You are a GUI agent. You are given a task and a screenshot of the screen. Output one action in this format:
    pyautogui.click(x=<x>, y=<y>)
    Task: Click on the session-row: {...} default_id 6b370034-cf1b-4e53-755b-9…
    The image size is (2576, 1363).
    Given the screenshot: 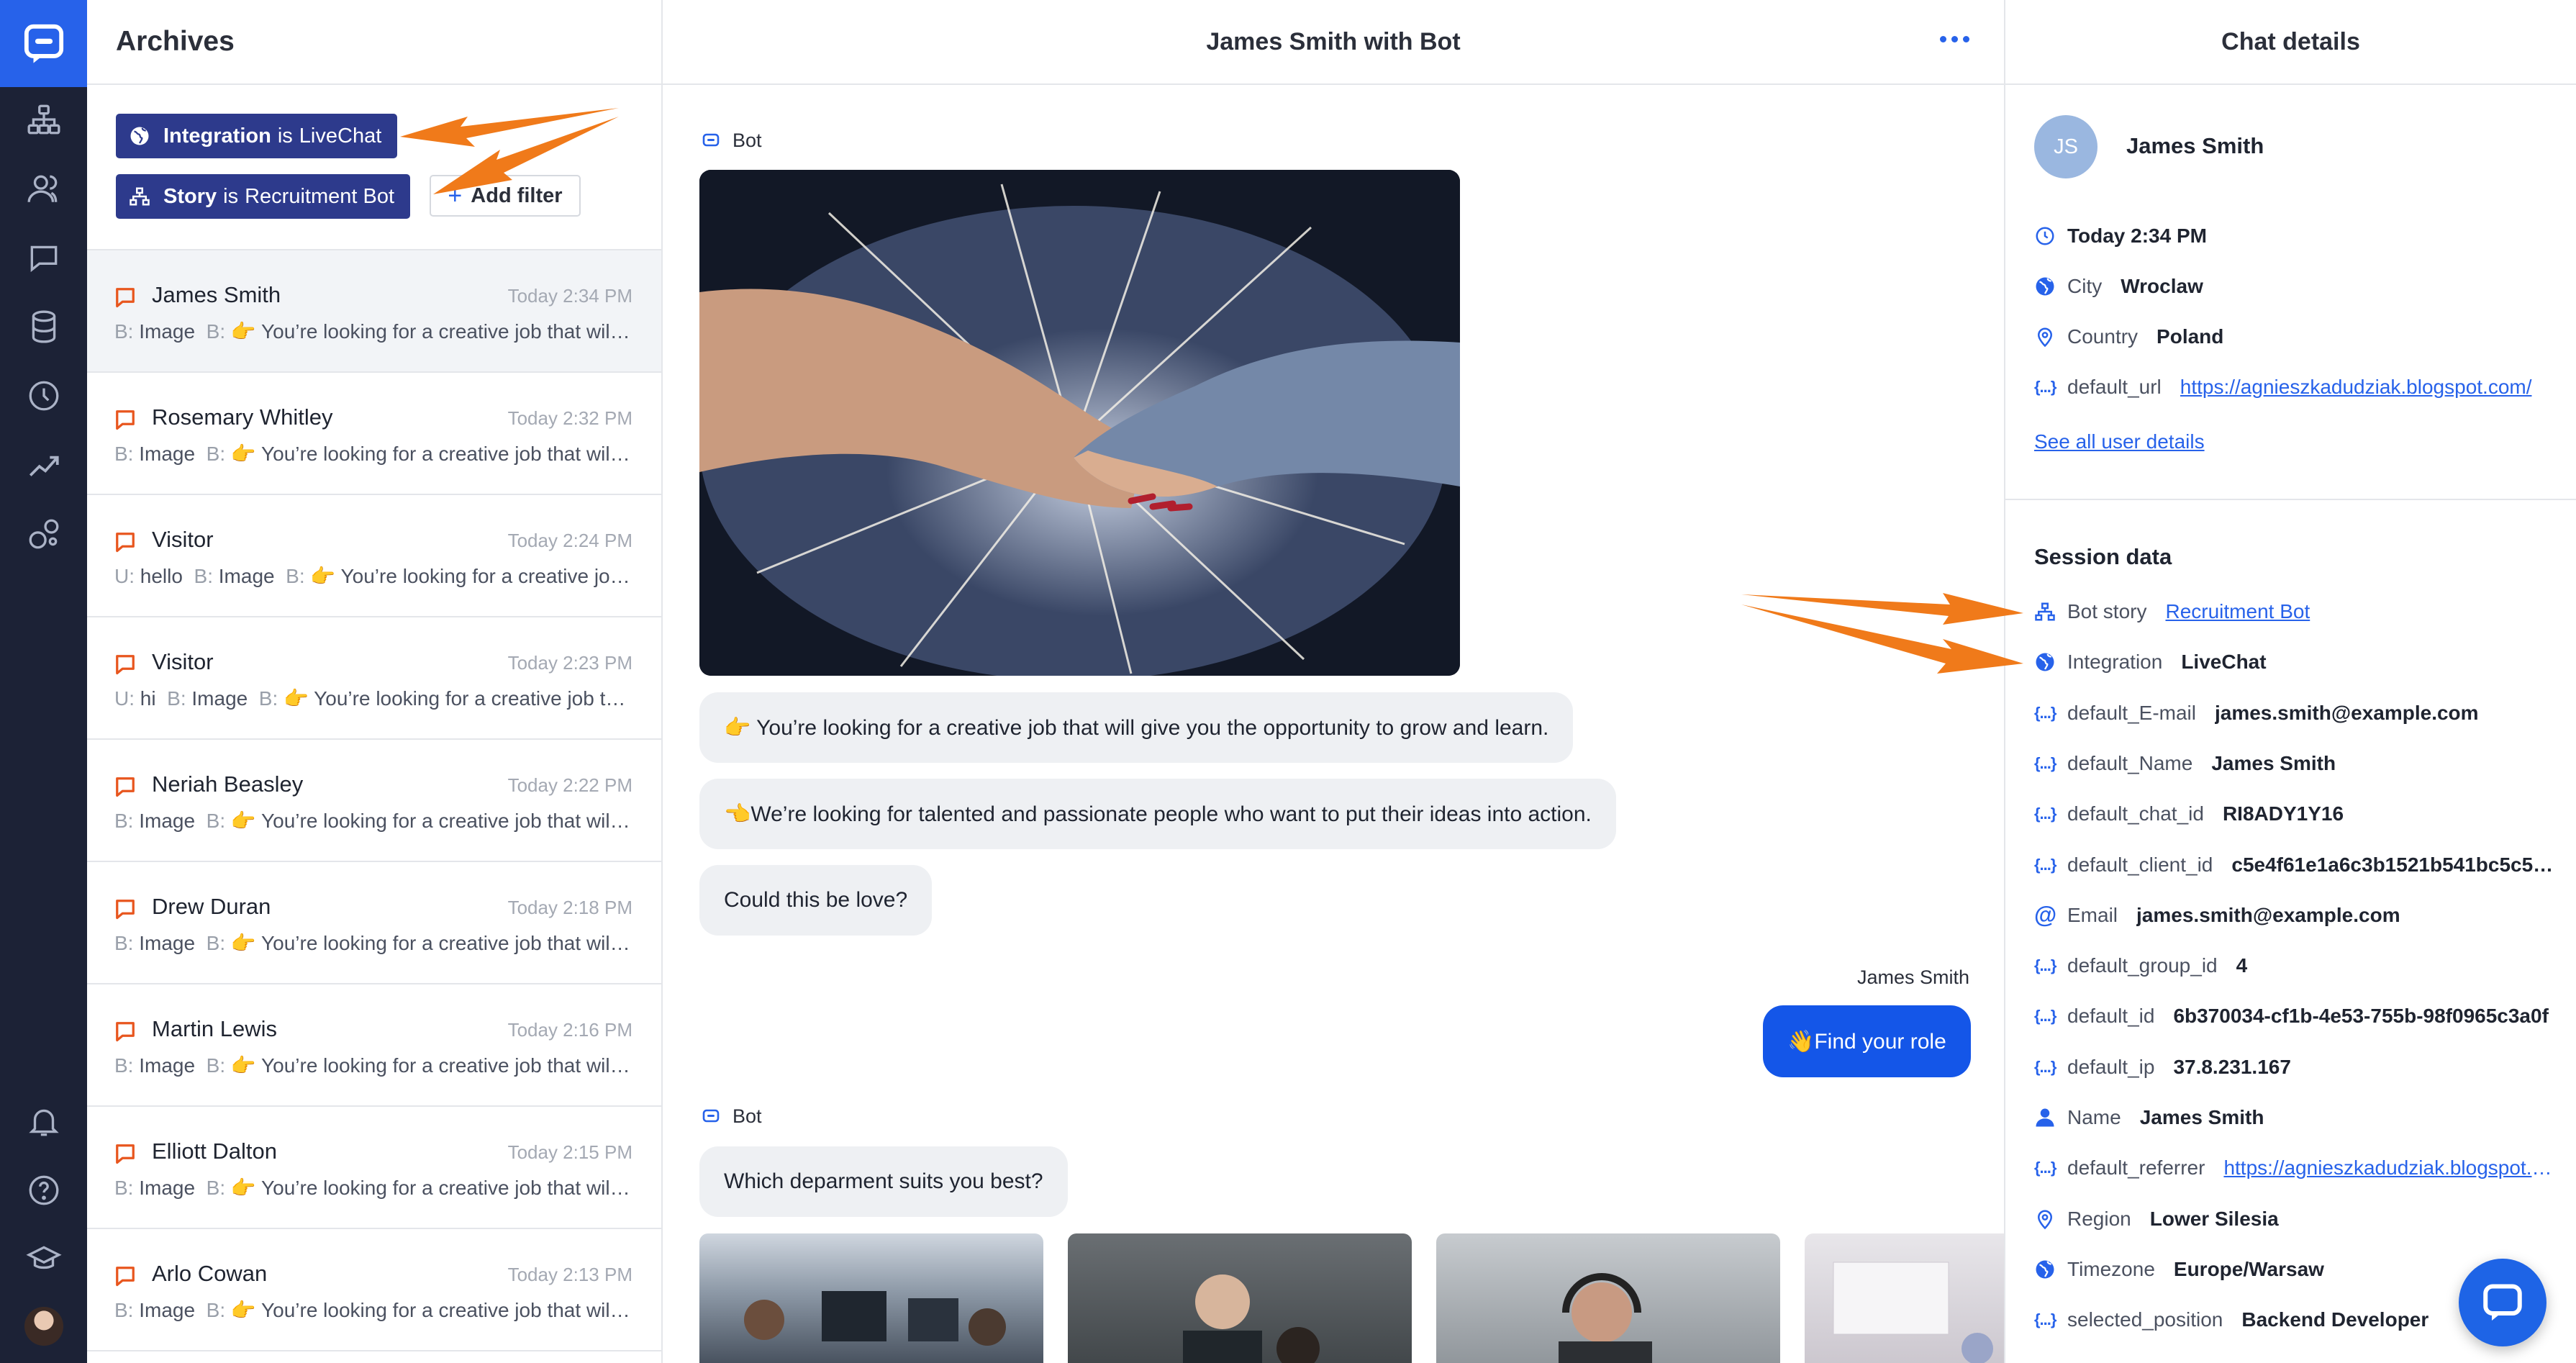 What is the action you would take?
    pyautogui.click(x=2294, y=1016)
    